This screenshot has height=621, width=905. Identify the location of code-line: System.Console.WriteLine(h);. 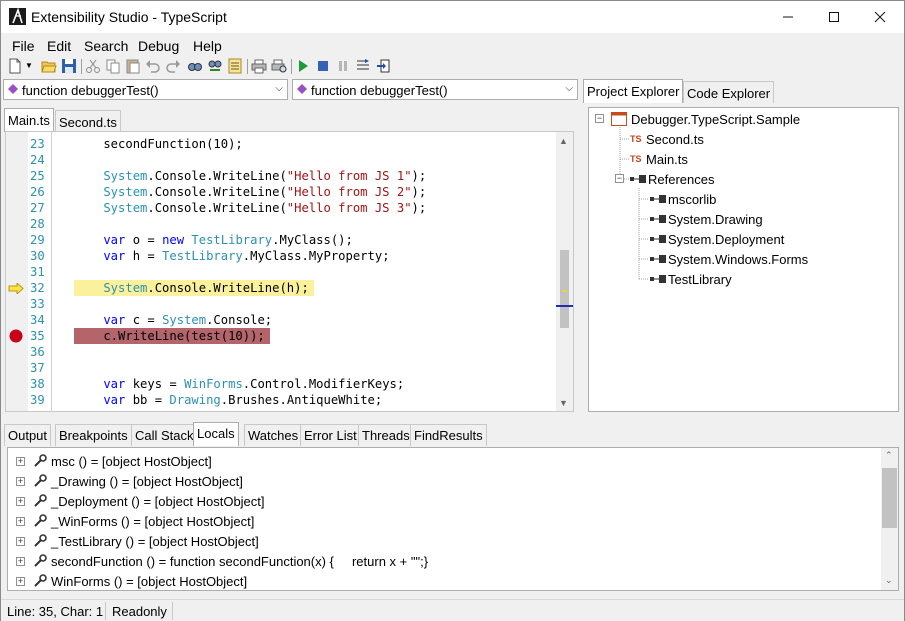
(191, 288).